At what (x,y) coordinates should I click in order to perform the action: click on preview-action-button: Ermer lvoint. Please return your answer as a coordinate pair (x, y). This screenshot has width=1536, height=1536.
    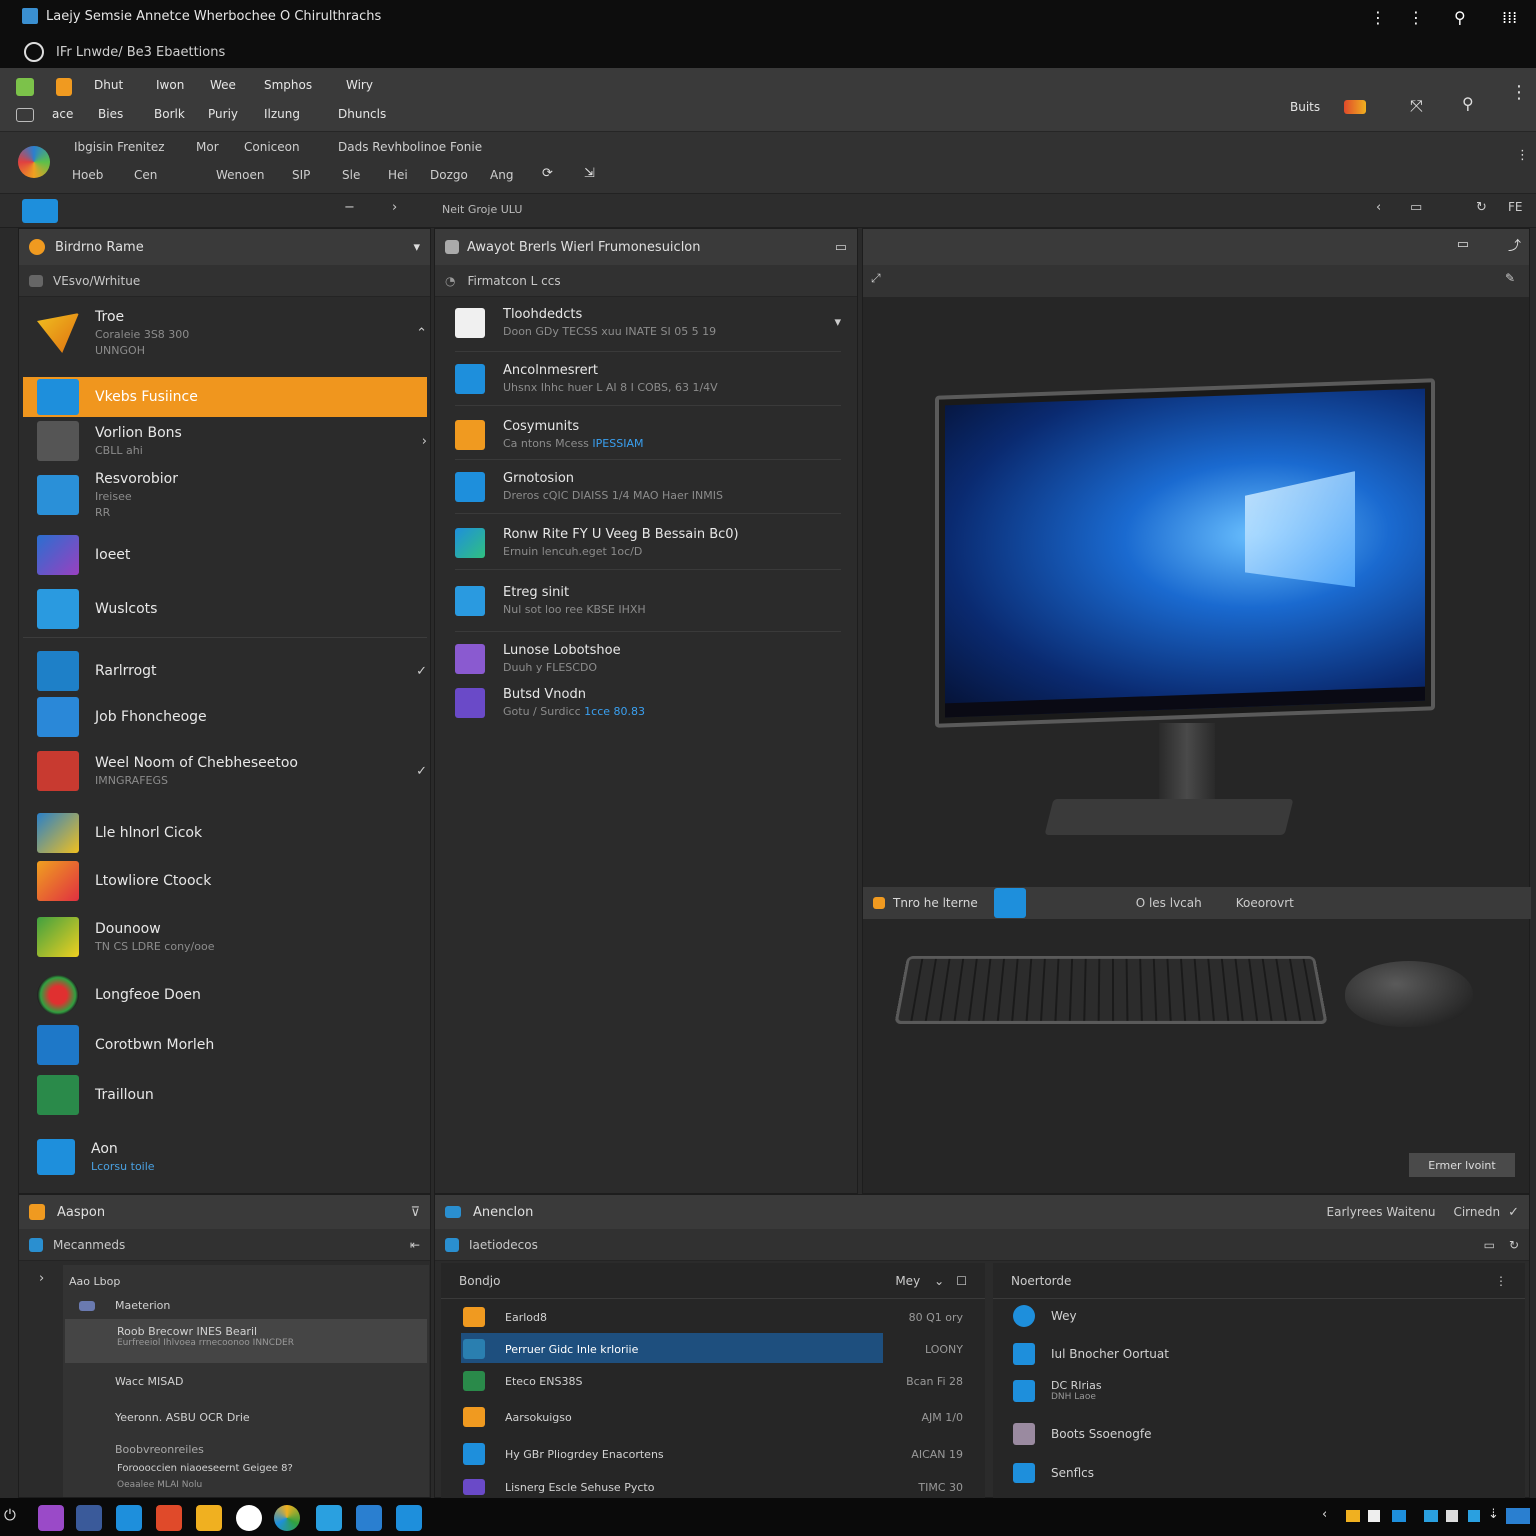
    Looking at the image, I should click on (1462, 1165).